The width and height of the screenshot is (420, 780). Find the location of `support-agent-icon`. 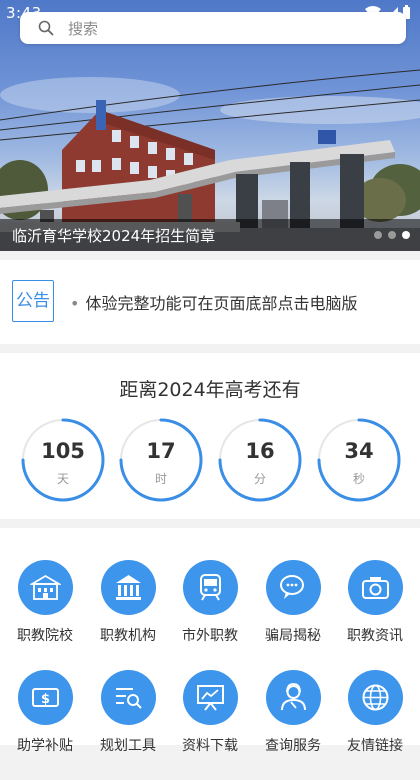

support-agent-icon is located at coordinates (293, 697).